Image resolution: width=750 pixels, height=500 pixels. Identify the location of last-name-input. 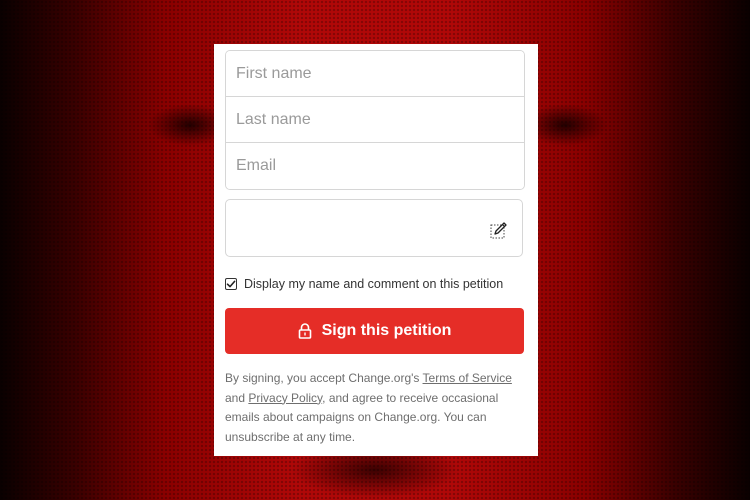
(375, 120).